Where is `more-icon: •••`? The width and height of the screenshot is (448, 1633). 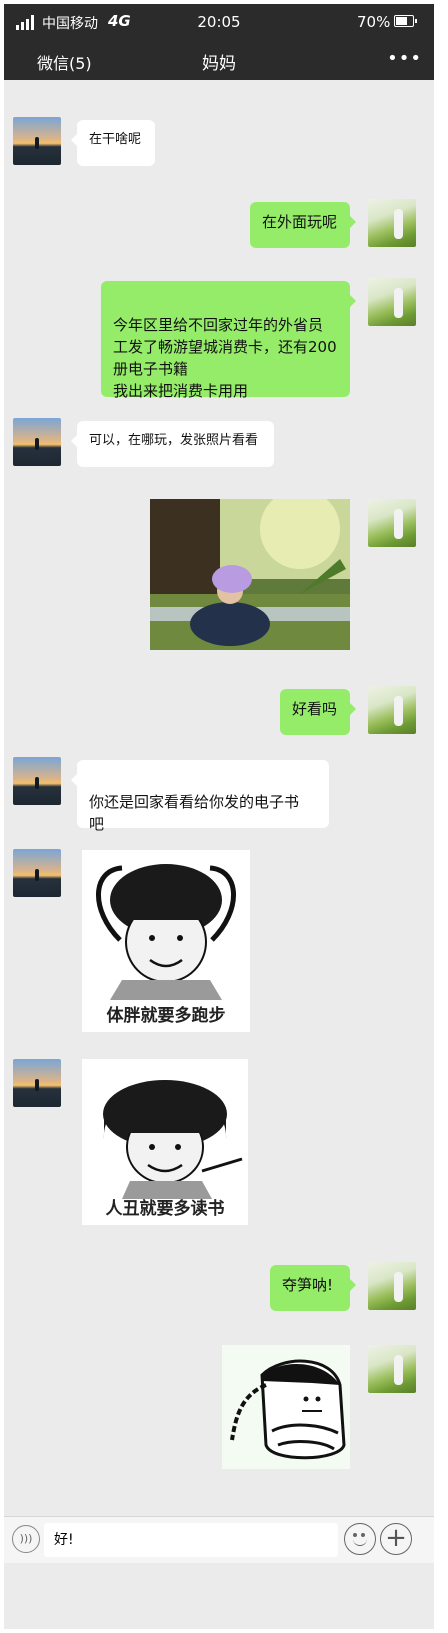
more-icon: ••• is located at coordinates (404, 58).